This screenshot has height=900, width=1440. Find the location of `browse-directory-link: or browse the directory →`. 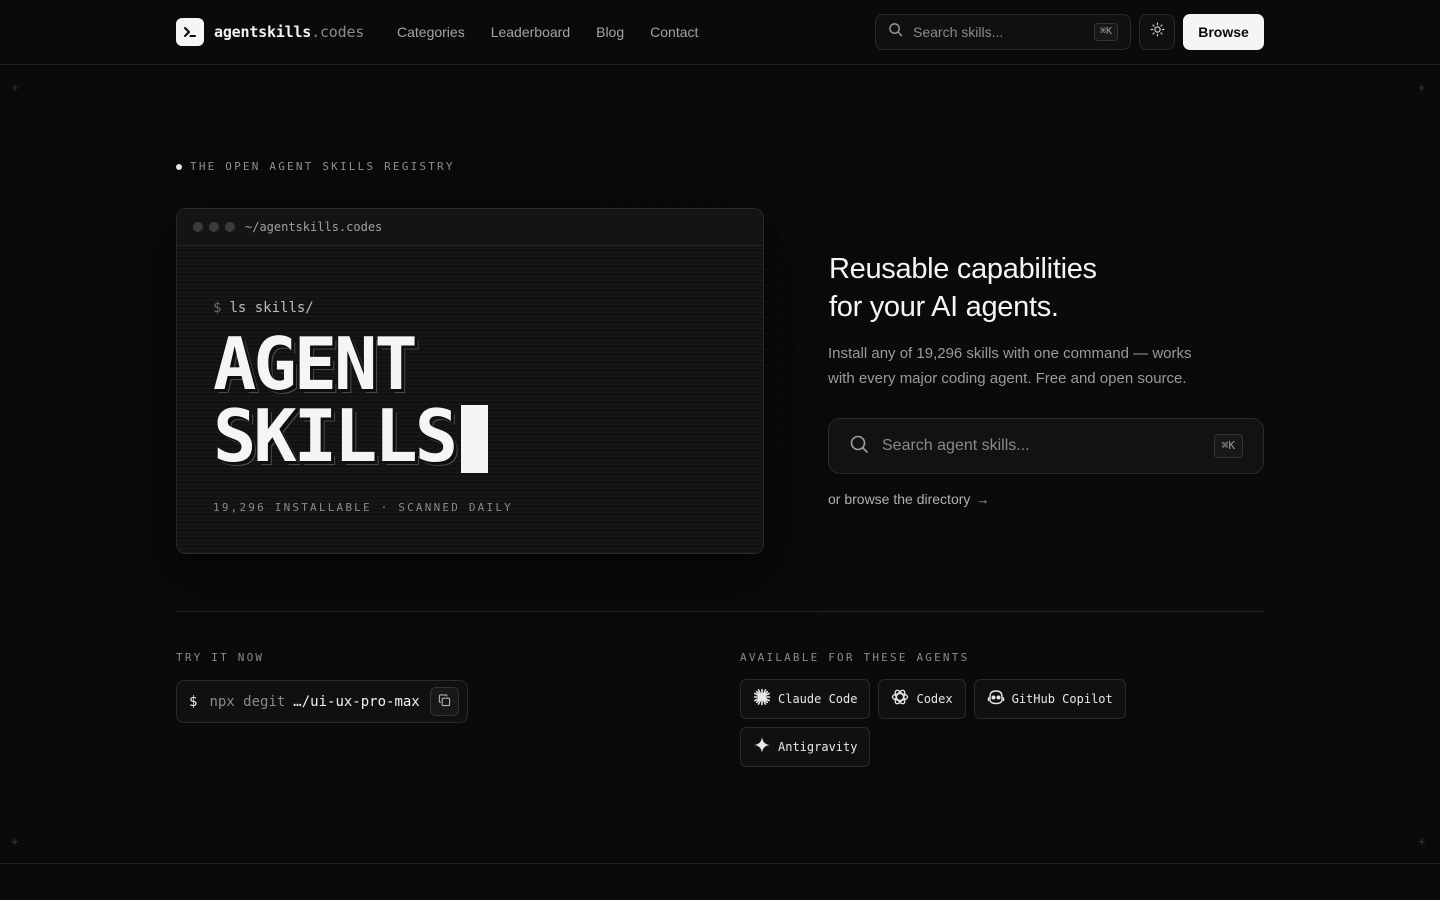

browse-directory-link: or browse the directory → is located at coordinates (908, 499).